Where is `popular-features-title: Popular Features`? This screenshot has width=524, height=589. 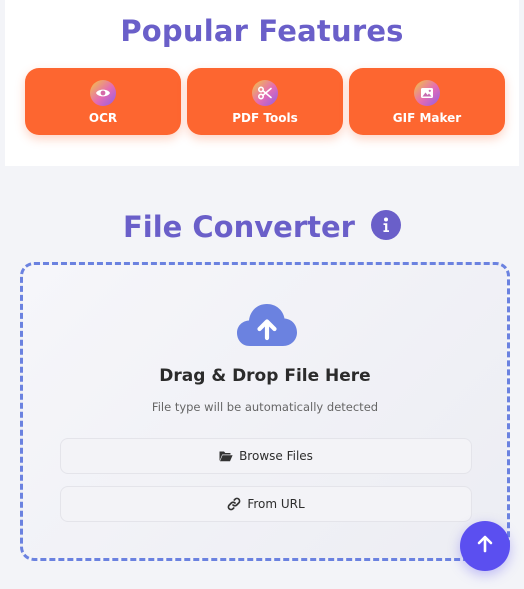
popular-features-title: Popular Features is located at coordinates (262, 31).